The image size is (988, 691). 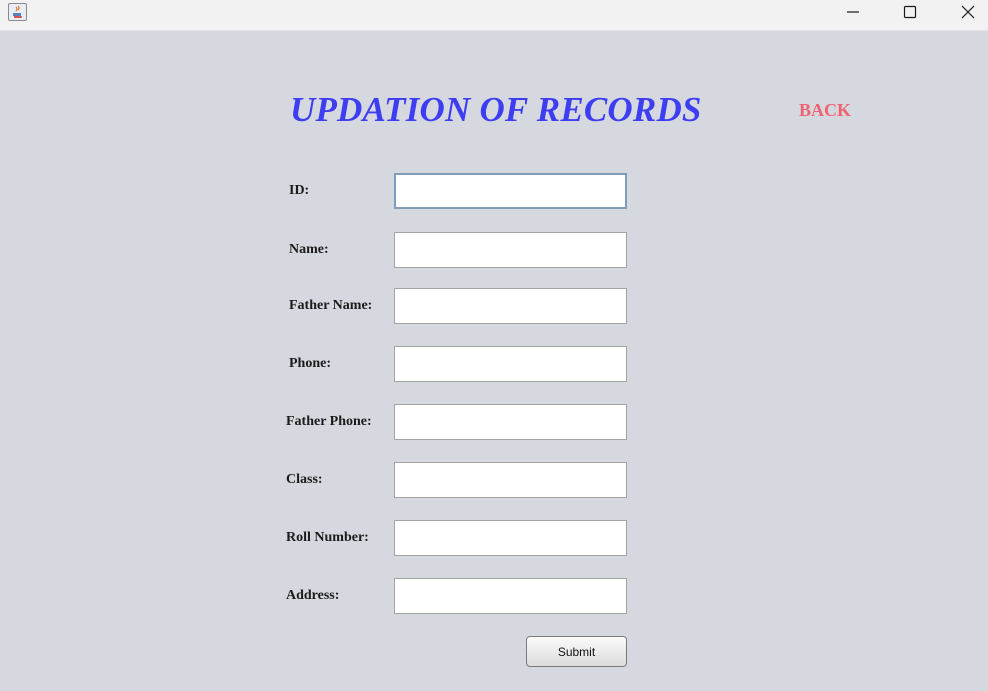 What do you see at coordinates (510, 364) in the screenshot?
I see `phone-field` at bounding box center [510, 364].